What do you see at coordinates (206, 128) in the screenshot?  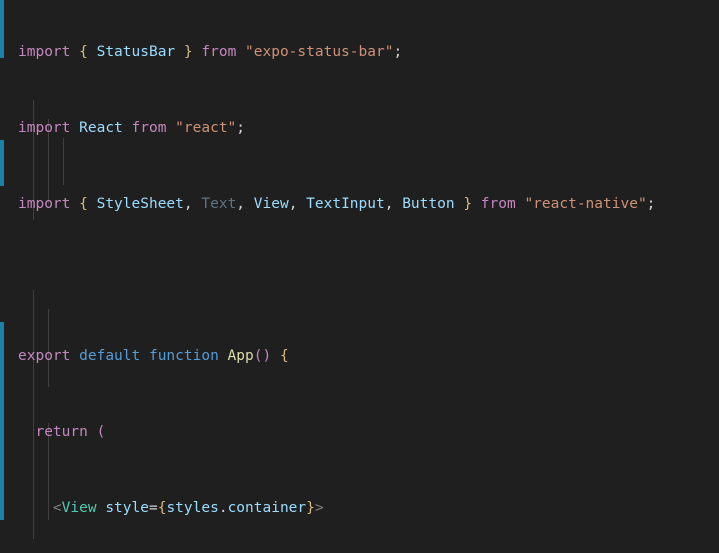 I see `token-string: "react"` at bounding box center [206, 128].